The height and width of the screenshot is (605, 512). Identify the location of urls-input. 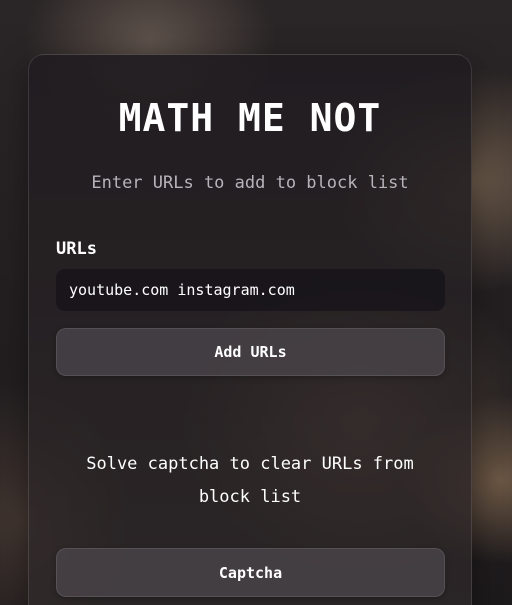
(250, 290).